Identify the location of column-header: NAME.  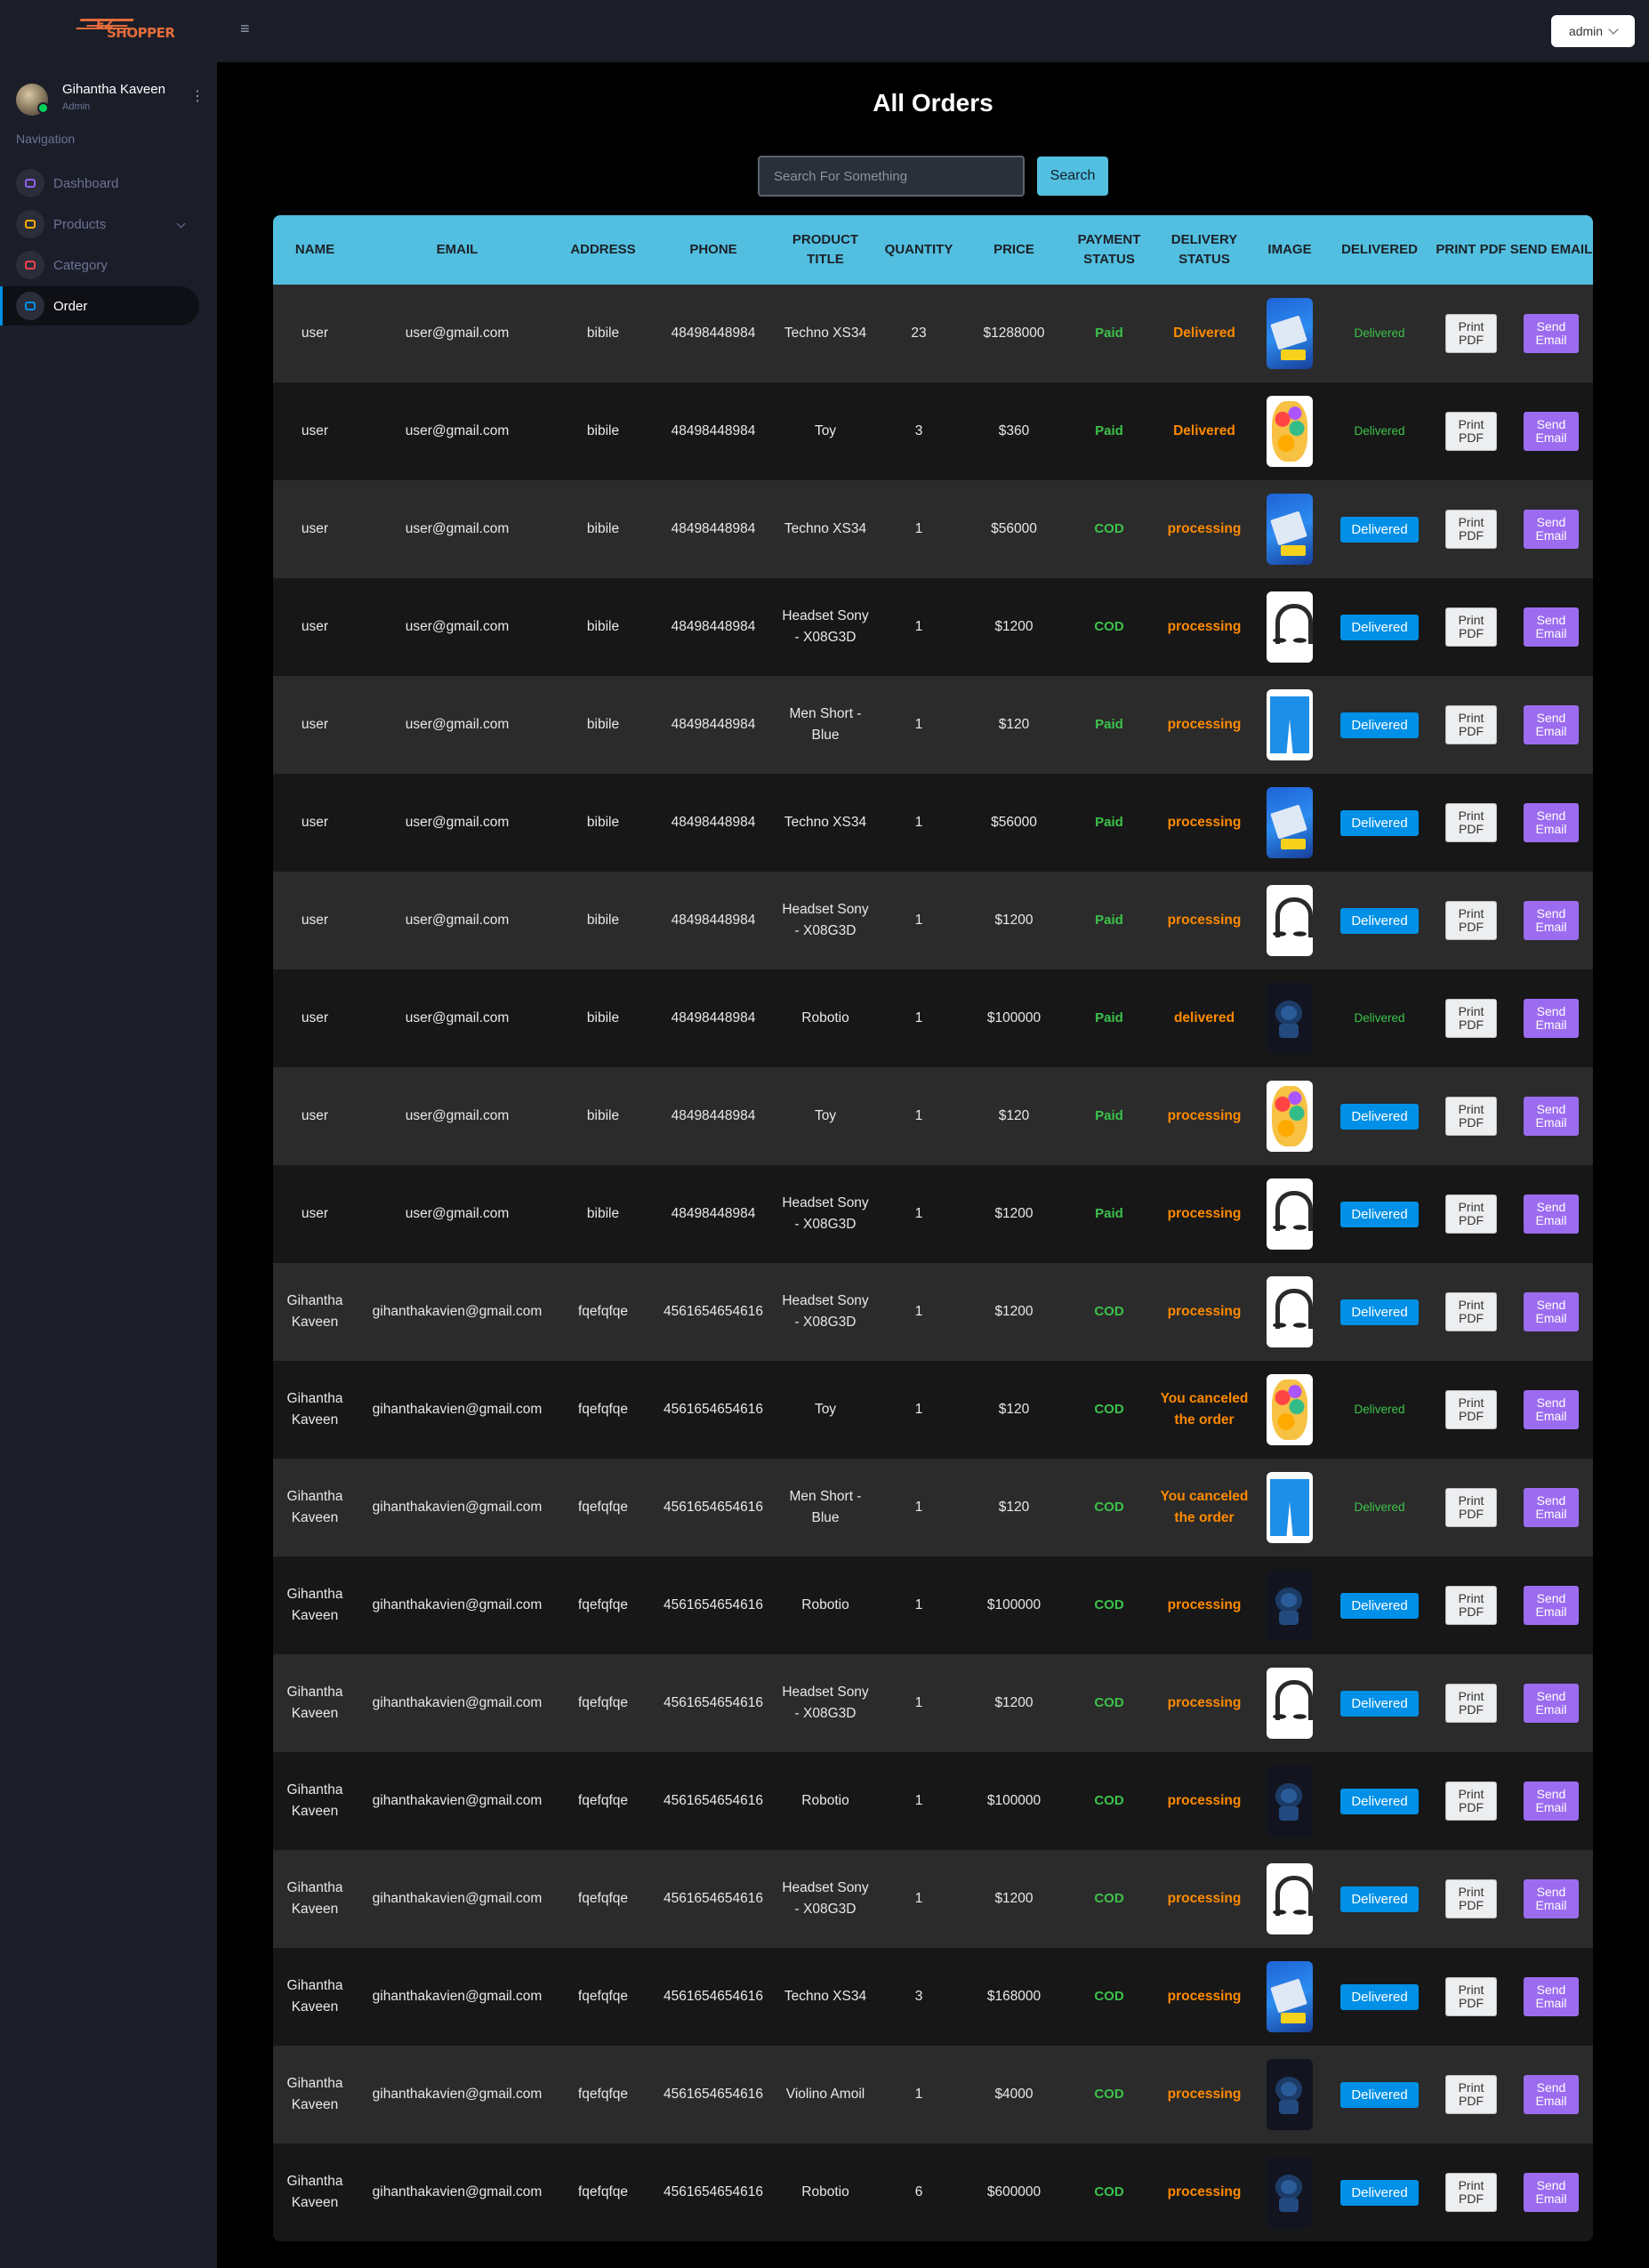
(315, 250).